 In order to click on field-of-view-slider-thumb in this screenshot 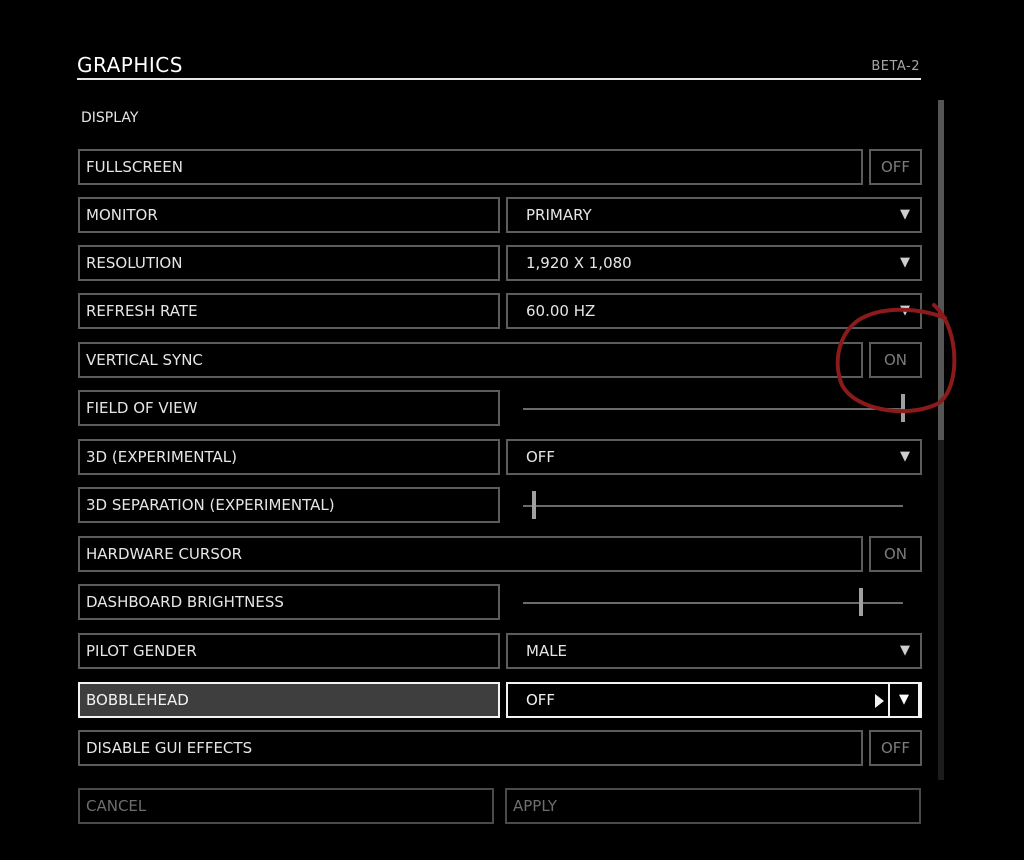, I will do `click(903, 408)`.